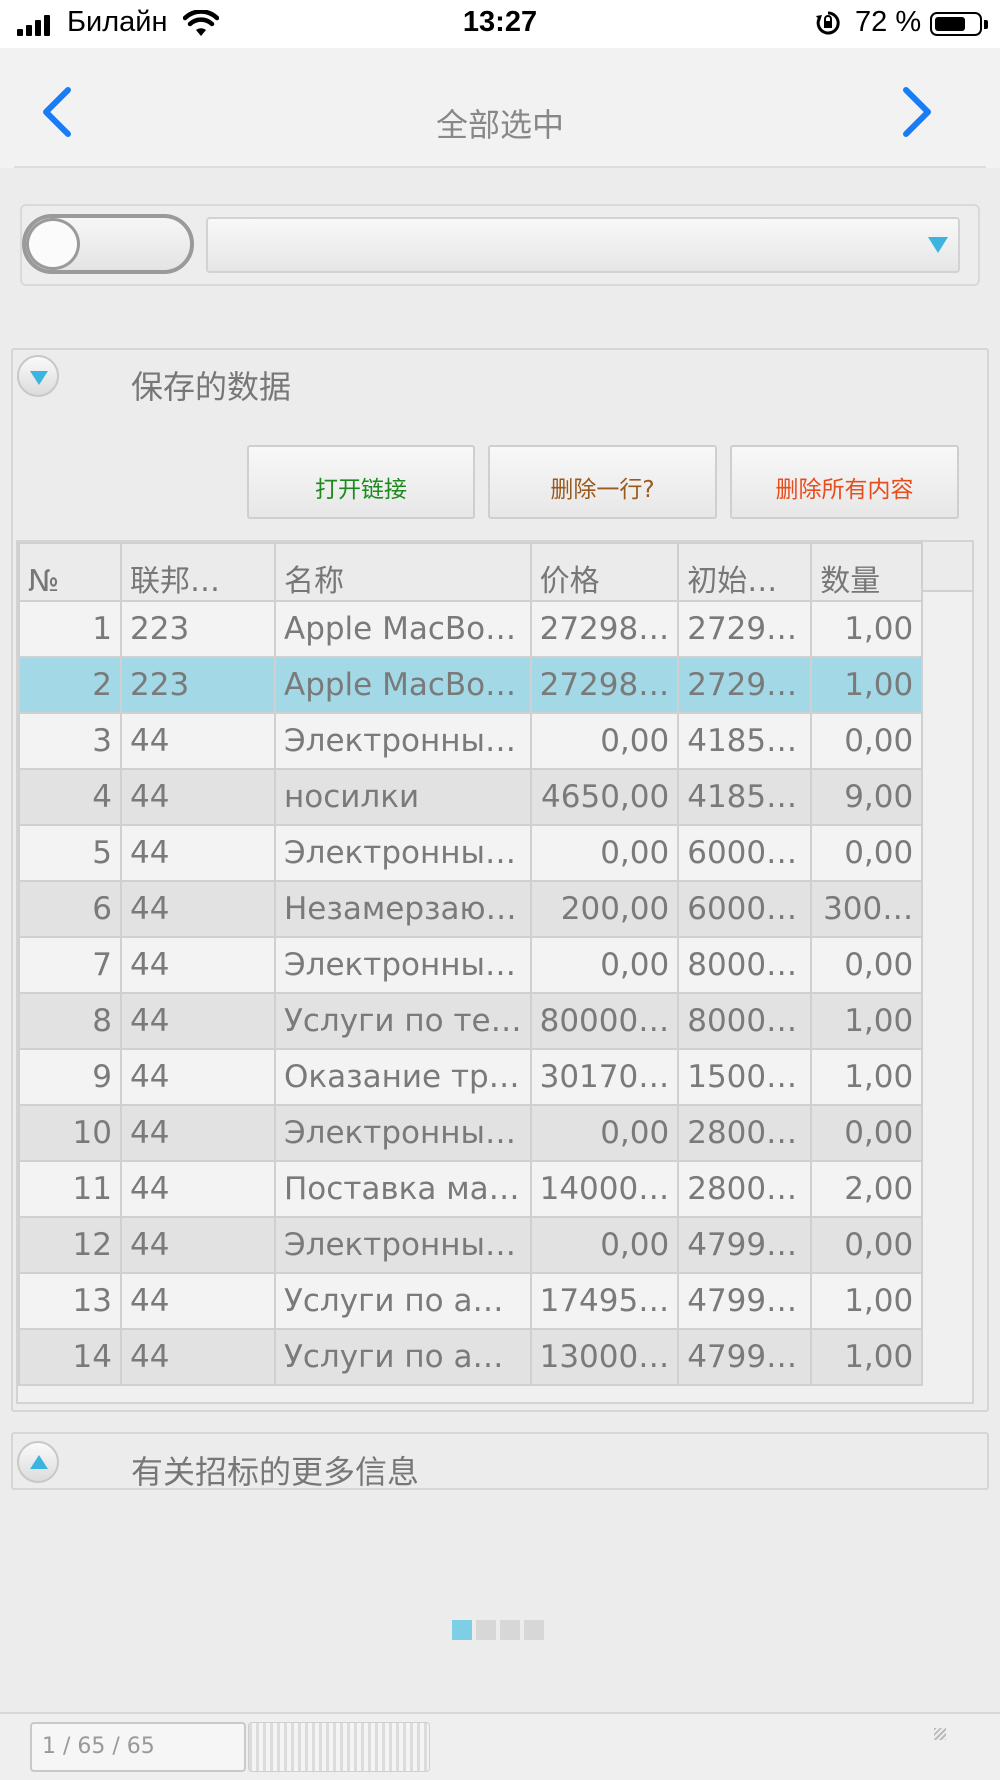 The image size is (1000, 1780). What do you see at coordinates (844, 482) in the screenshot?
I see `delete-all-button: 删除所有内容` at bounding box center [844, 482].